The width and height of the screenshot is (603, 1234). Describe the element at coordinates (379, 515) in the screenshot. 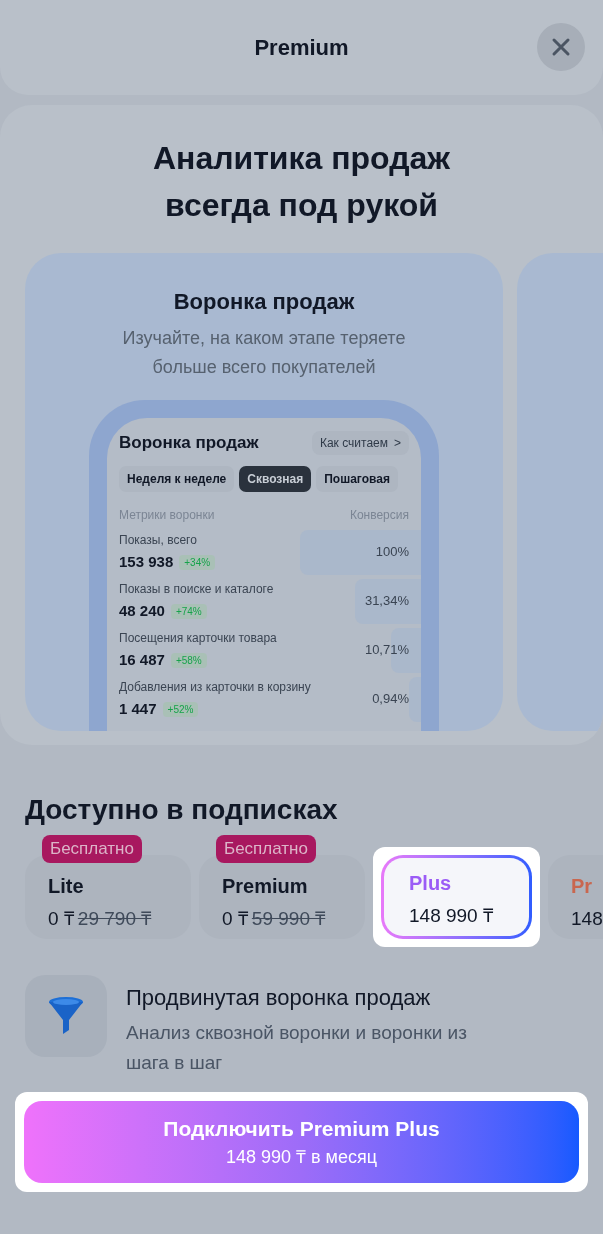

I see `column-header: Конверсия` at that location.